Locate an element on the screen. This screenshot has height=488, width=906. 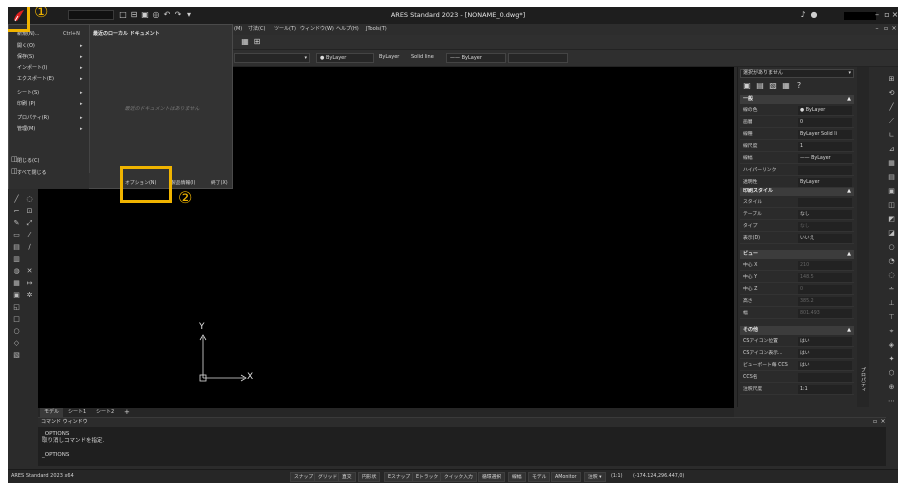
app-menu-item: 印刷 (P) ▸ is located at coordinates (53, 104).